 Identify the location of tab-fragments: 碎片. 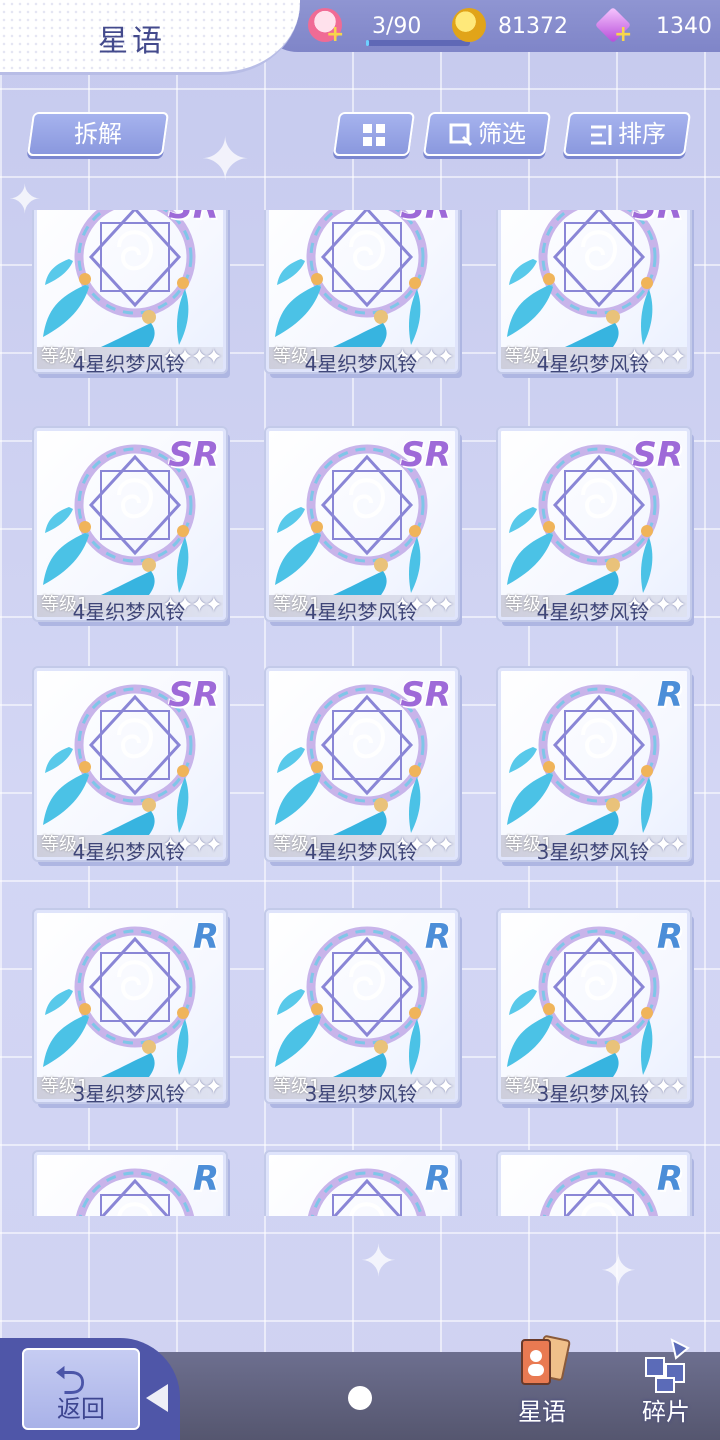
(666, 1384).